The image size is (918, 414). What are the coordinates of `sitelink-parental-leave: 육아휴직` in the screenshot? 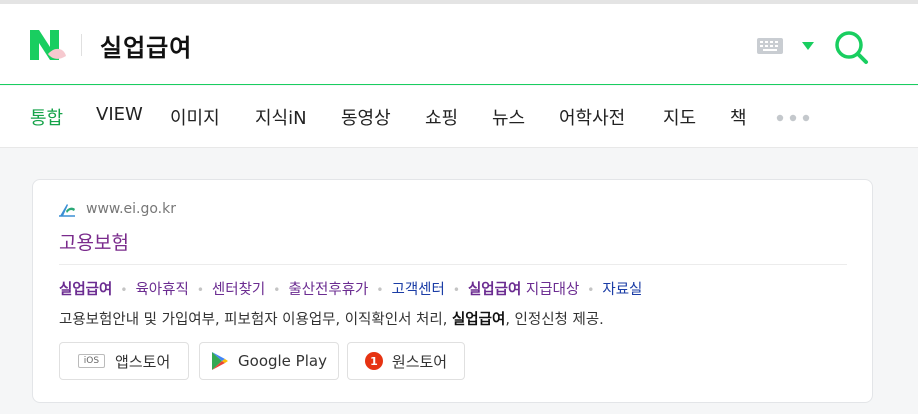 It's located at (161, 290).